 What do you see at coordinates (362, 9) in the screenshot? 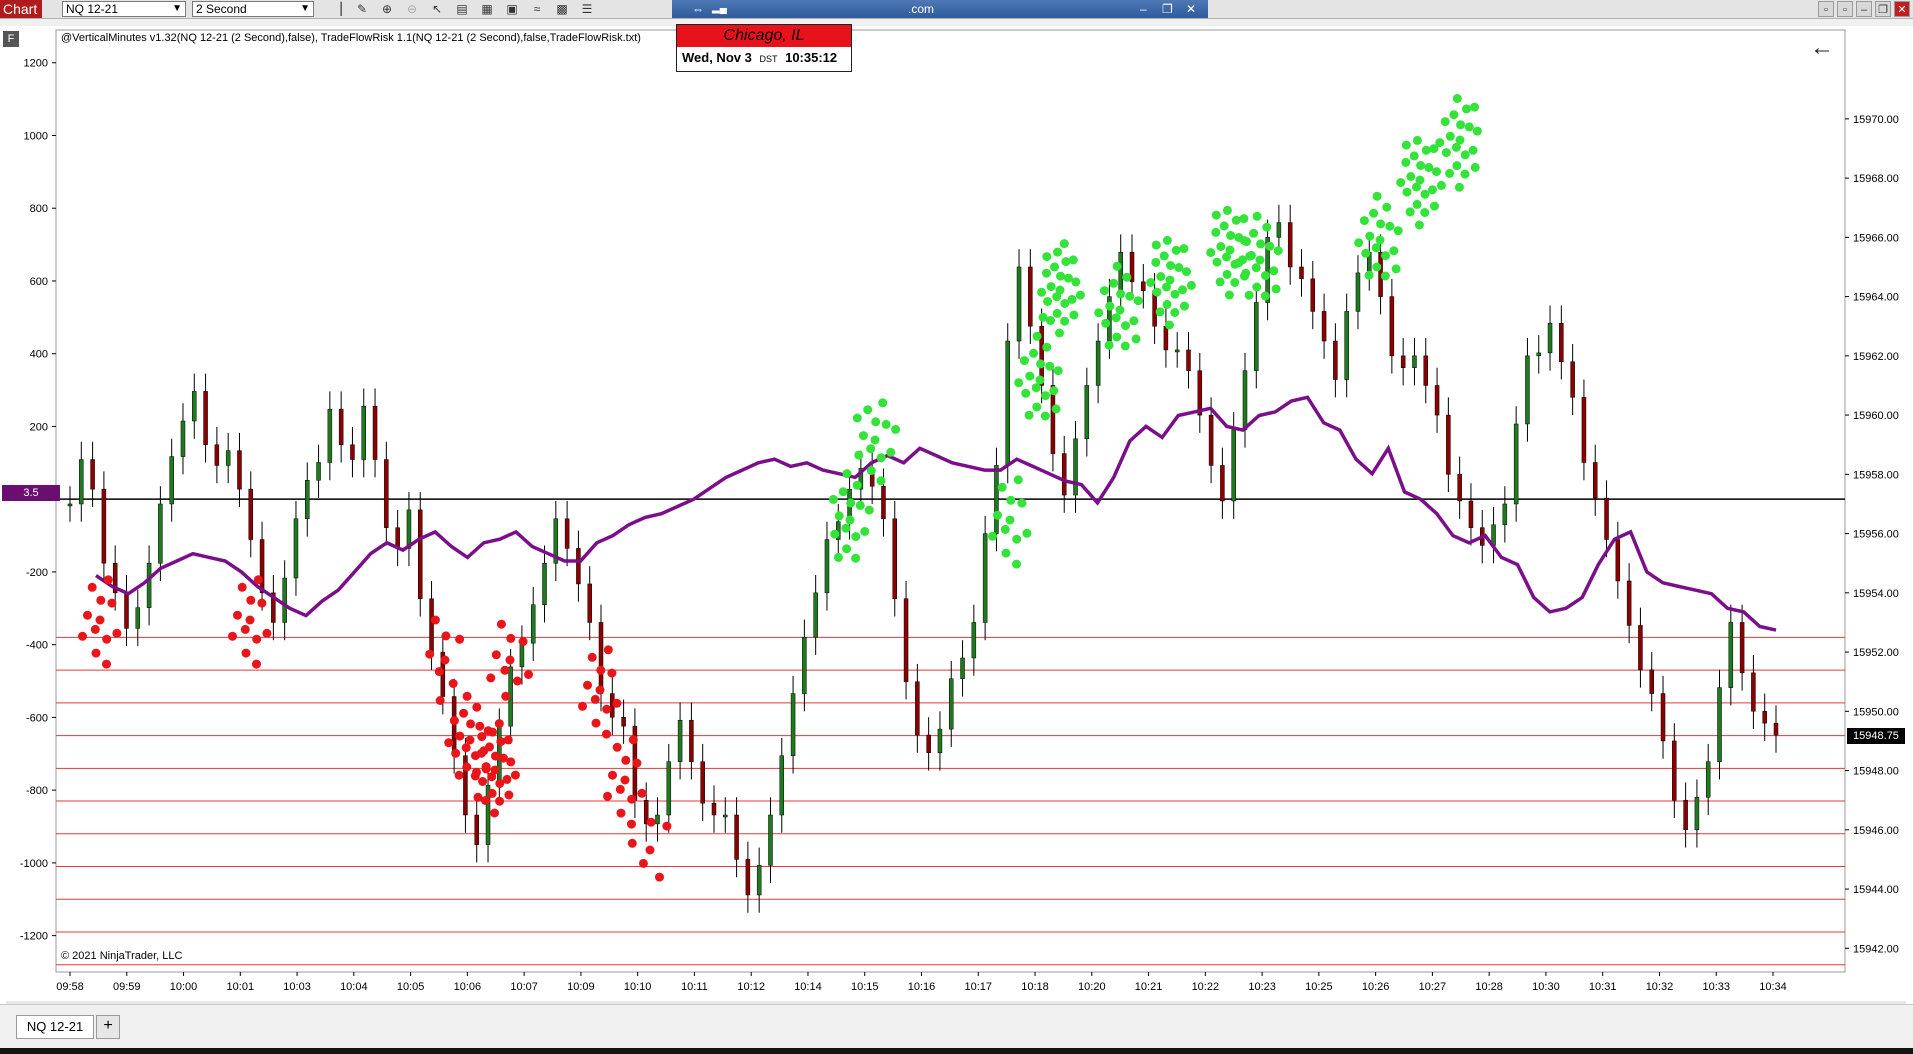
I see `draw-pencil-icon: ✎` at bounding box center [362, 9].